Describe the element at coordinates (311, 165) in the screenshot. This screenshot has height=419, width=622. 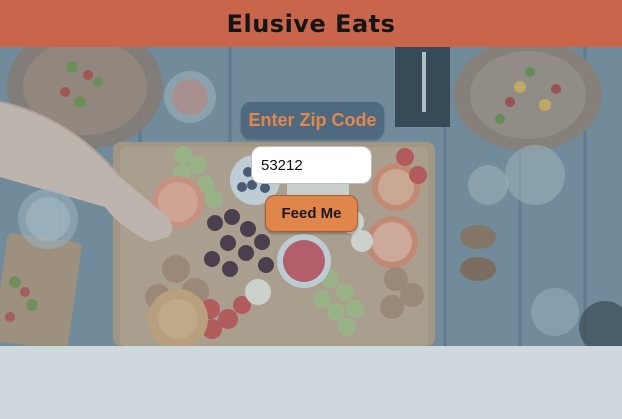
I see `zip-code-input` at that location.